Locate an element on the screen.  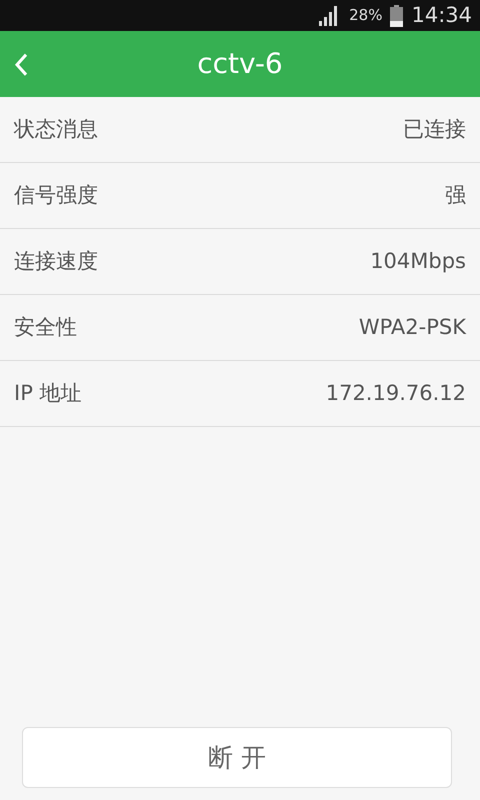
clock-time: 14:34 is located at coordinates (441, 15).